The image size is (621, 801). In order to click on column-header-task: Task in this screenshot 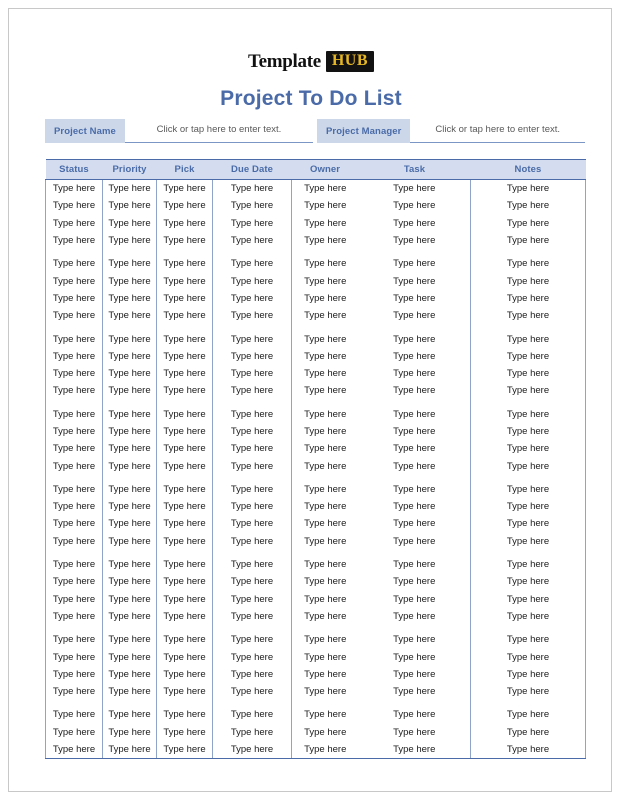, I will do `click(414, 169)`.